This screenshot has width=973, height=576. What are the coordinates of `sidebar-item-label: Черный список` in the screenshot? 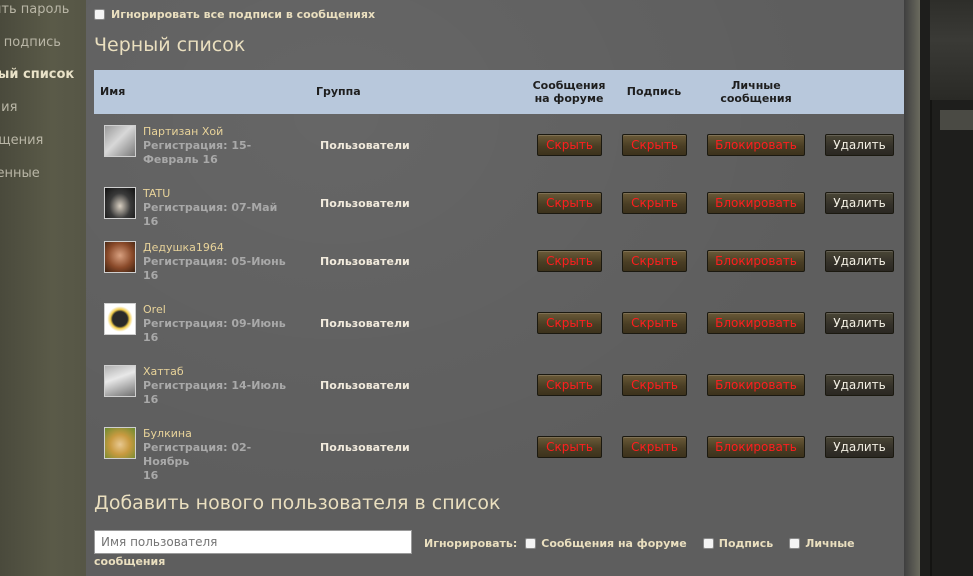 It's located at (37, 74).